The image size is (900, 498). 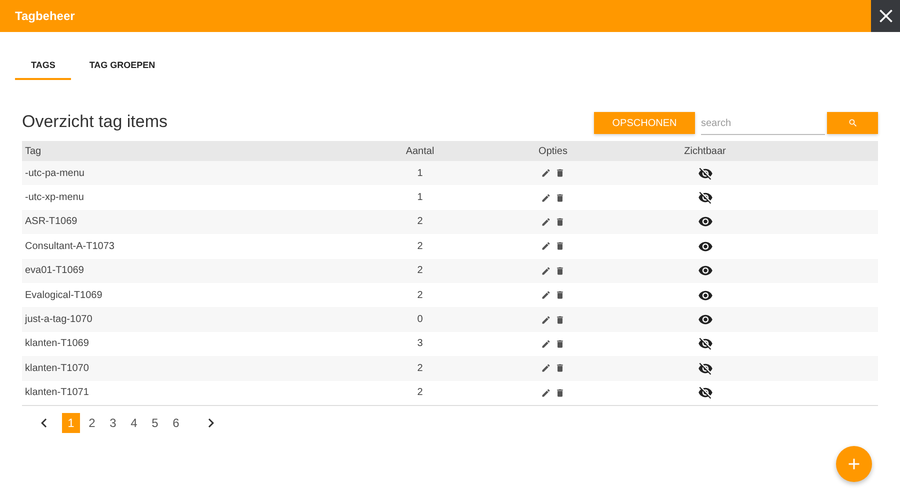 I want to click on column-header: Aantal, so click(x=420, y=151).